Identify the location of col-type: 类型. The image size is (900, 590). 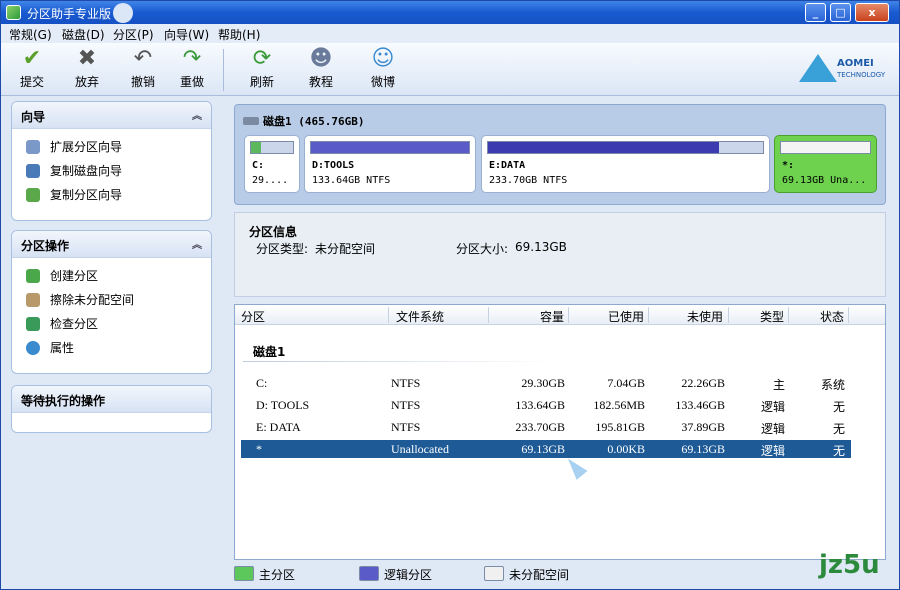
(772, 316).